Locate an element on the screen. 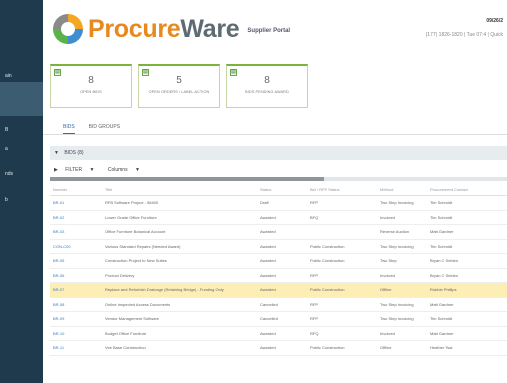 The height and width of the screenshot is (383, 507). column-header: Procurement Contact is located at coordinates (468, 189).